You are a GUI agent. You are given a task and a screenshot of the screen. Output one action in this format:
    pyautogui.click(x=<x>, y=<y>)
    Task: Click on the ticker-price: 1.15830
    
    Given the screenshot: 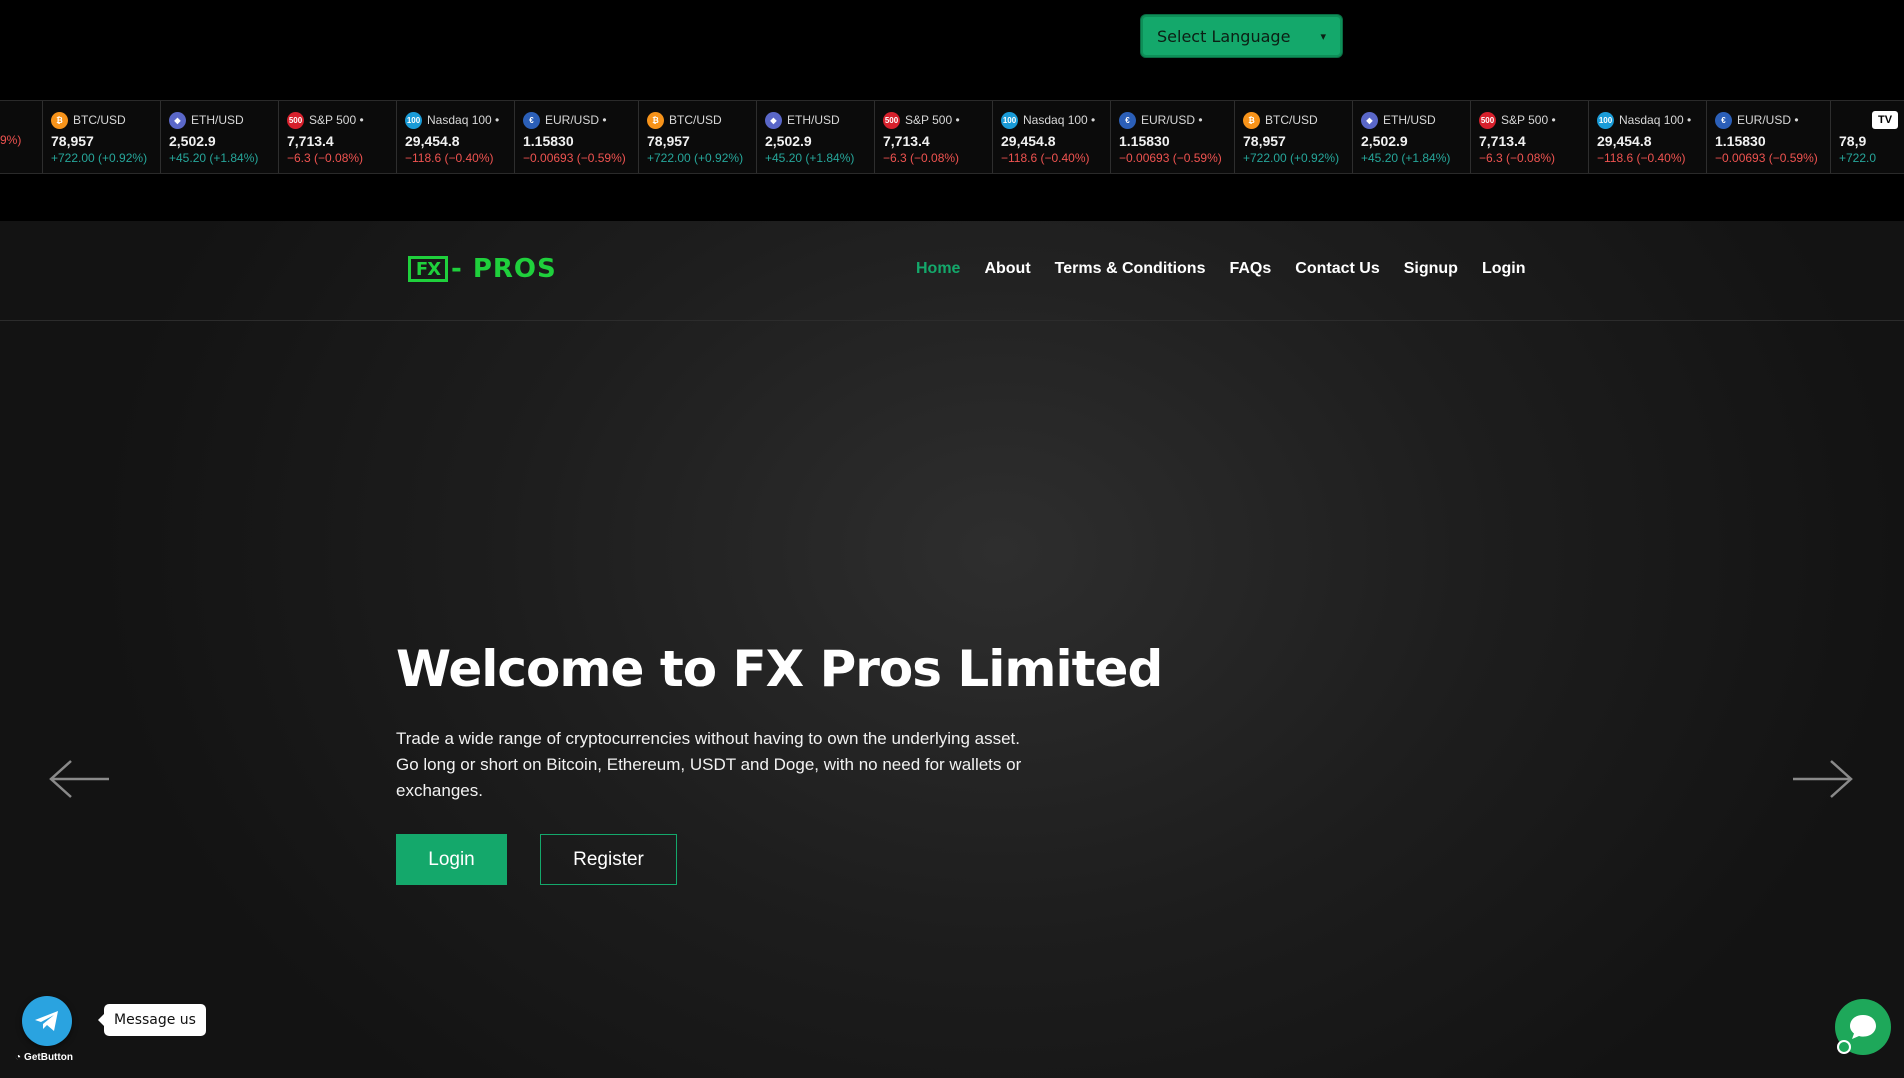 What is the action you would take?
    pyautogui.click(x=1144, y=141)
    